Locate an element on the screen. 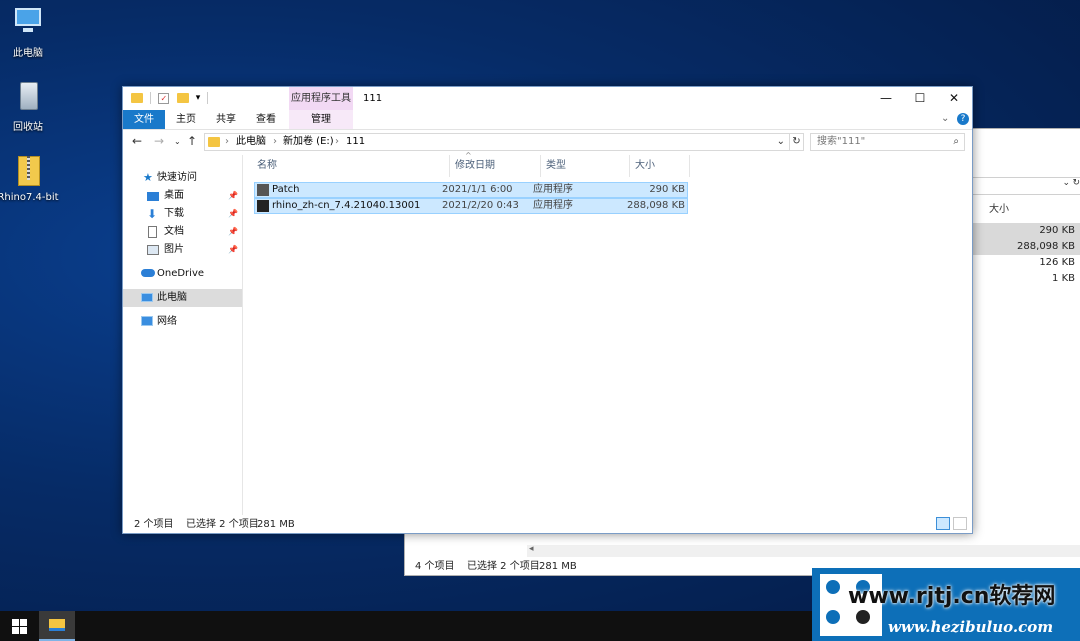  nav-quick-access: ★ 快速访问 is located at coordinates (182, 178).